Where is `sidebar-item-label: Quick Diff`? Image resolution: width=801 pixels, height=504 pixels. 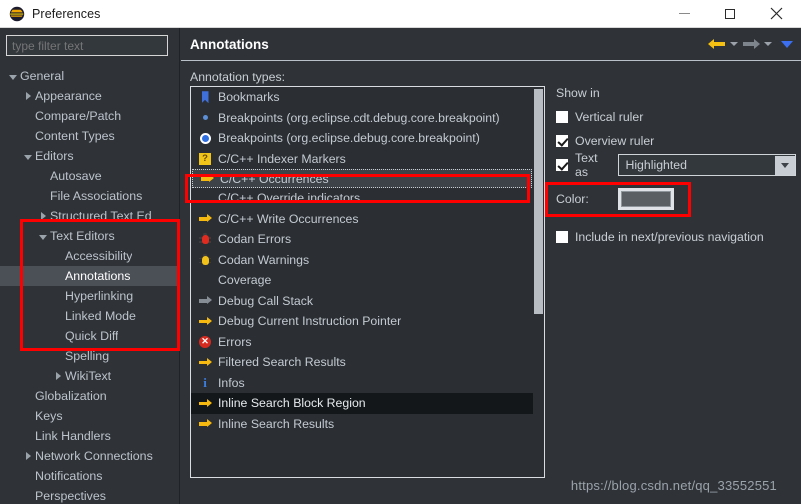
sidebar-item-label: Quick Diff is located at coordinates (92, 336).